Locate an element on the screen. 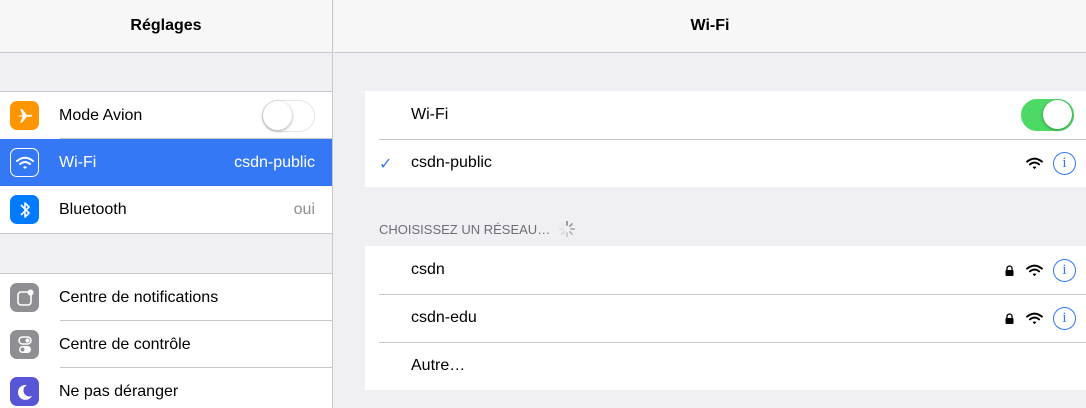 The width and height of the screenshot is (1086, 408). sidebar-item-label: Bluetooth is located at coordinates (93, 209).